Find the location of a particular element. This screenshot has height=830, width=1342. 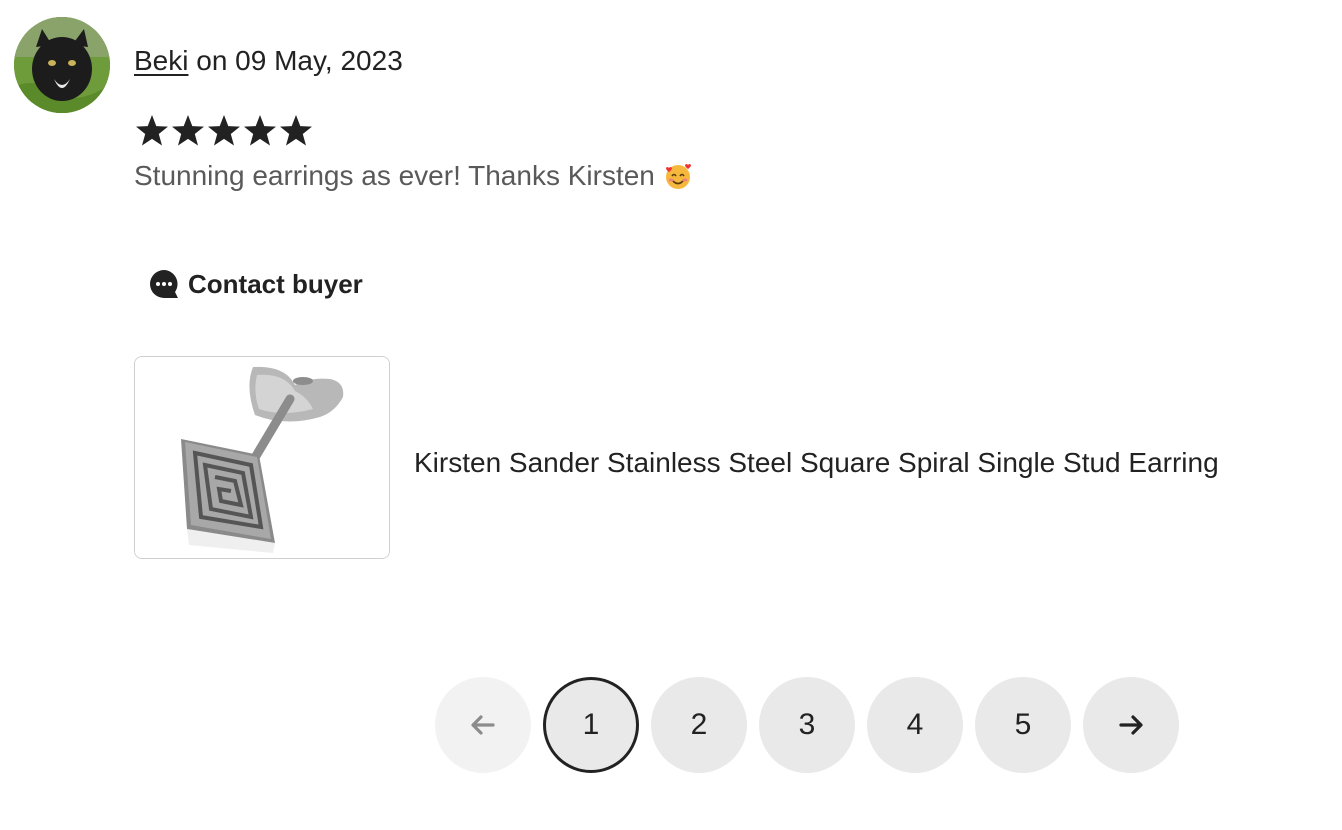

contact-buyer-button: Contact buyer is located at coordinates (255, 284).